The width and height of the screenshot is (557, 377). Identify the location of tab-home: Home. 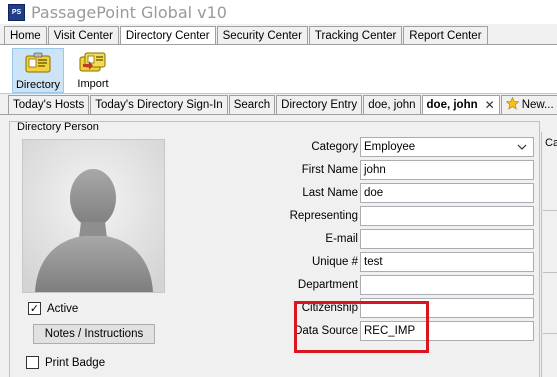
(25, 35).